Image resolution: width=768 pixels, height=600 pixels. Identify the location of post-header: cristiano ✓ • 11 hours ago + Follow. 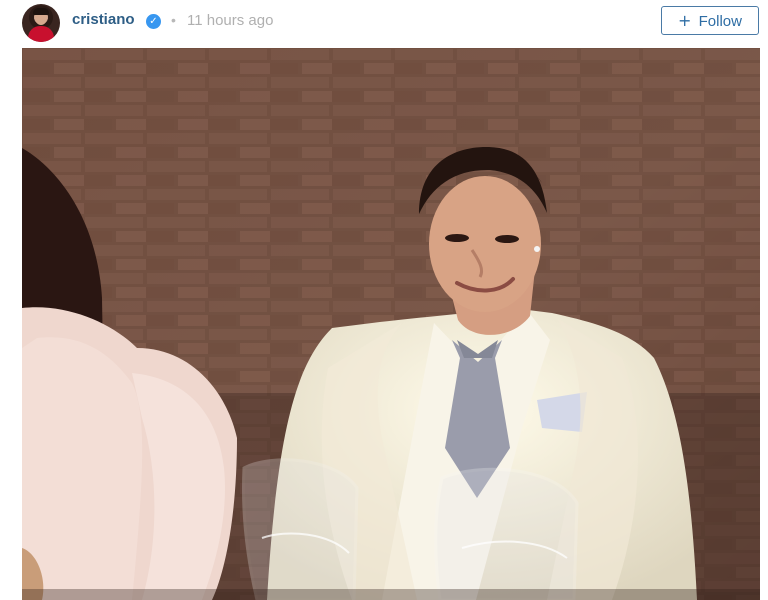
(384, 22).